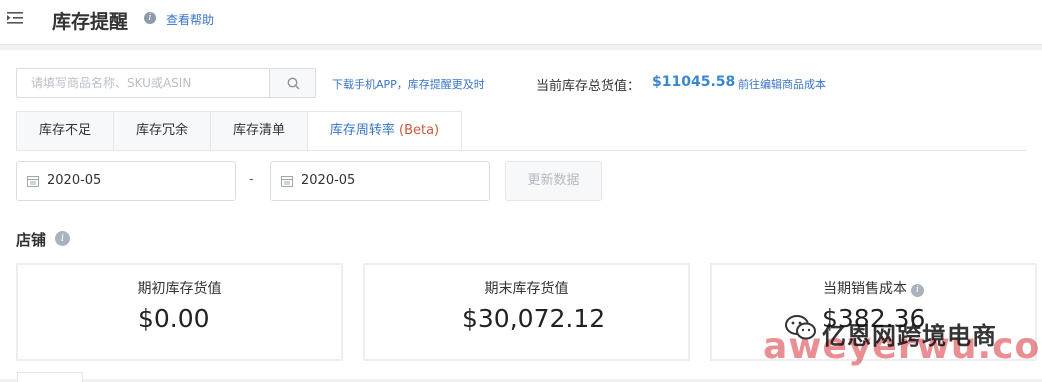 Image resolution: width=1042 pixels, height=382 pixels. Describe the element at coordinates (521, 150) in the screenshot. I see `tab-divider` at that location.